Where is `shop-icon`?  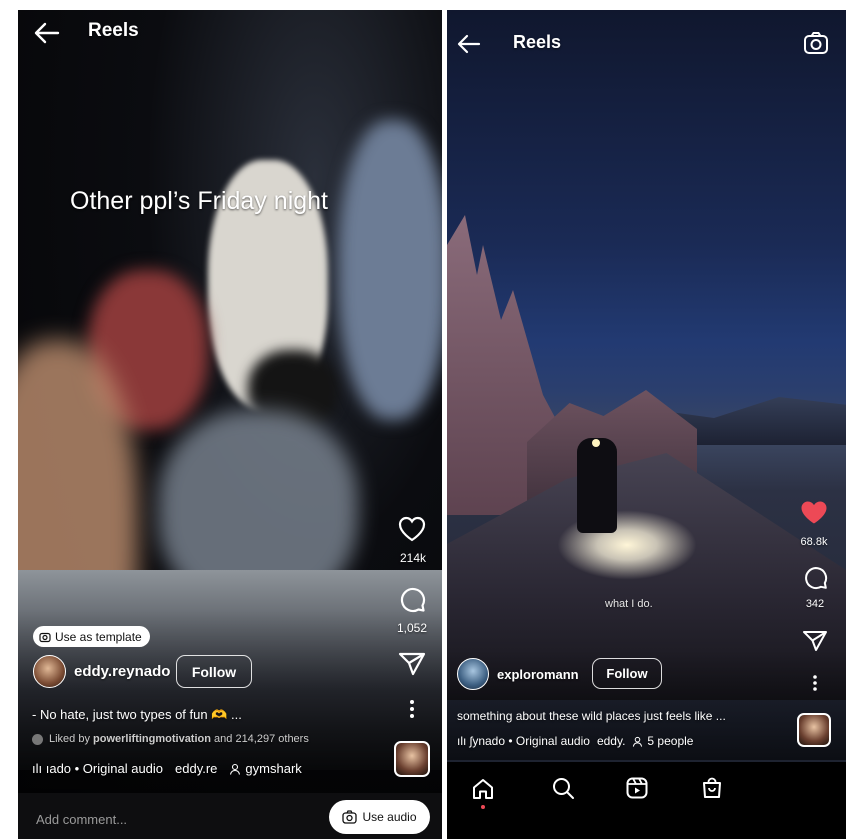
shop-icon is located at coordinates (712, 787).